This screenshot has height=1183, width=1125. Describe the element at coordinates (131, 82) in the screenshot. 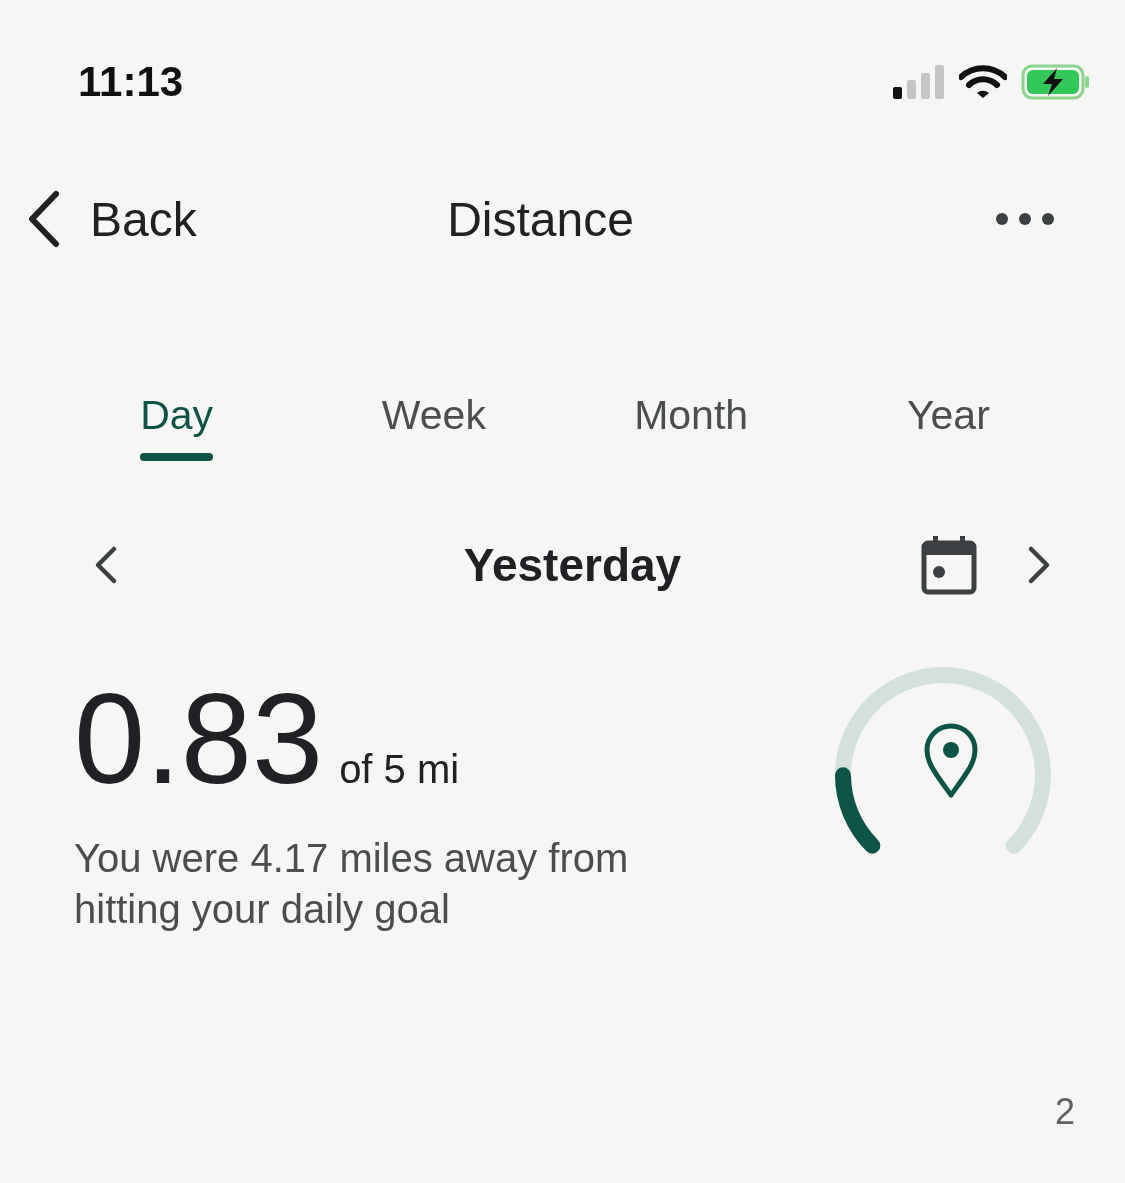

I see `status-time: 11:13` at that location.